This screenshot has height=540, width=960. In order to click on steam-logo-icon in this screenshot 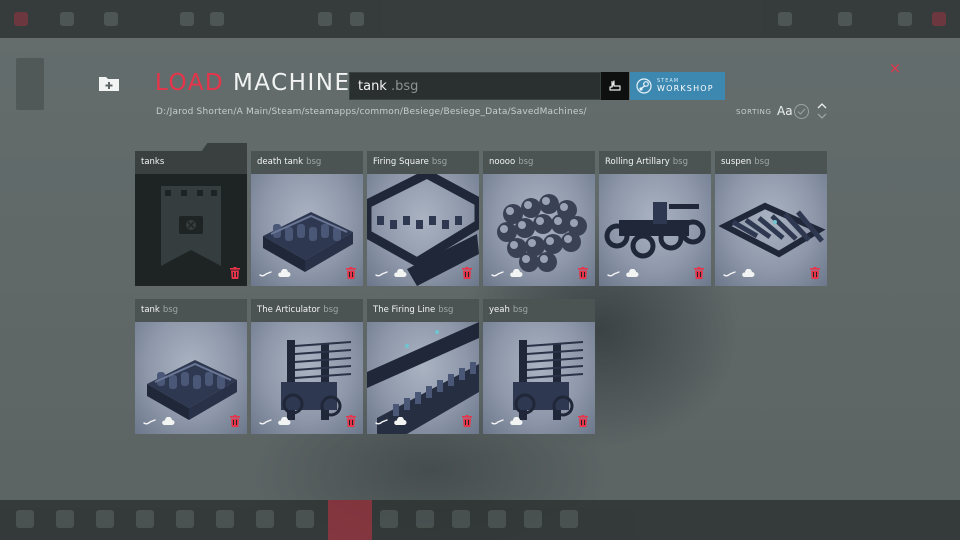, I will do `click(644, 86)`.